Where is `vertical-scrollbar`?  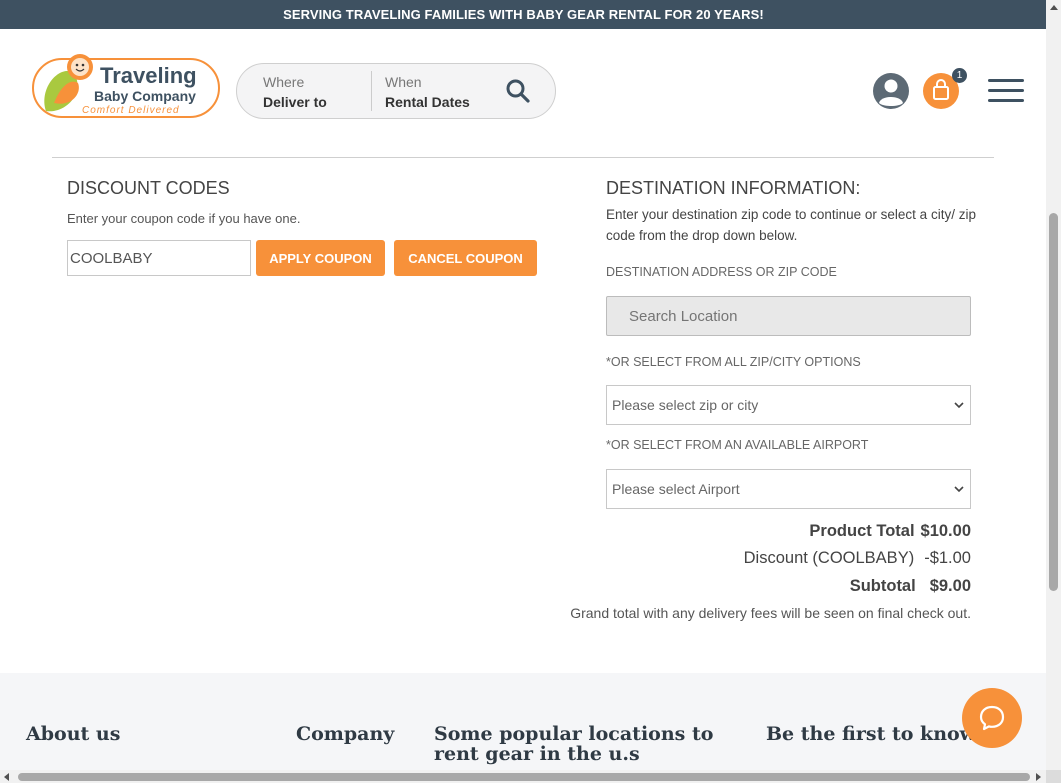
vertical-scrollbar is located at coordinates (1053, 385).